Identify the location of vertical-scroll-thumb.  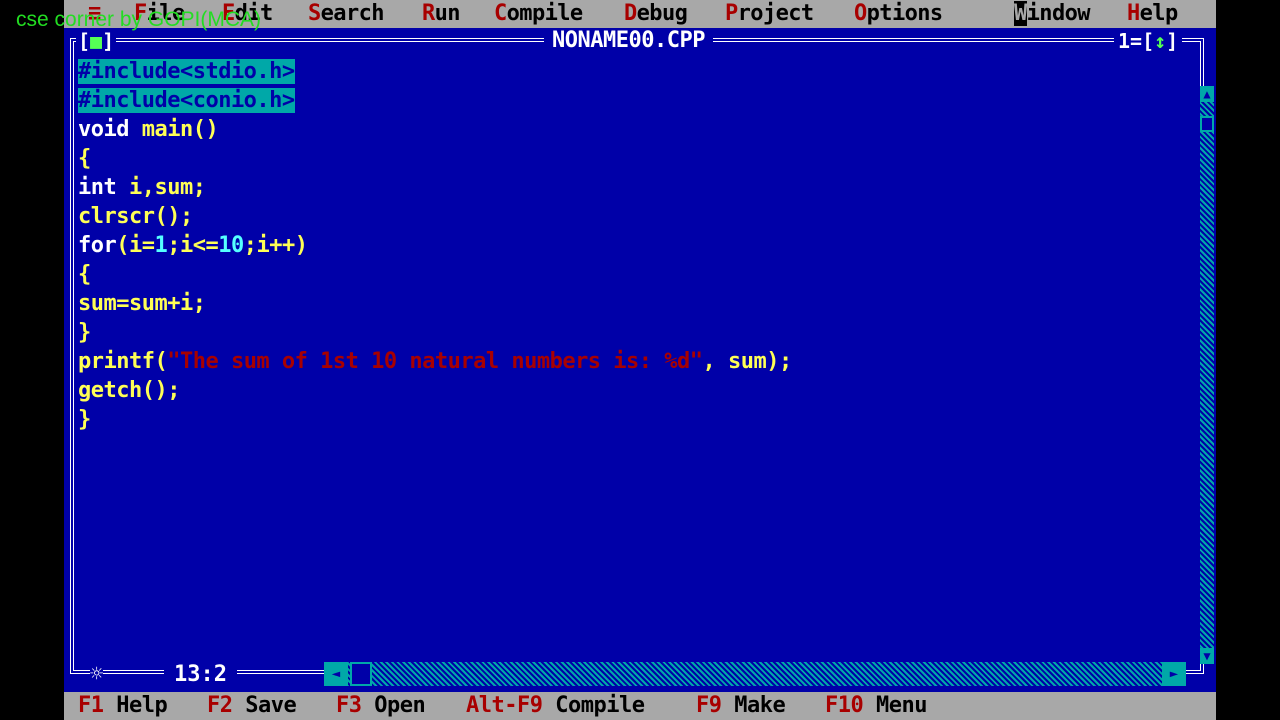
(1207, 124).